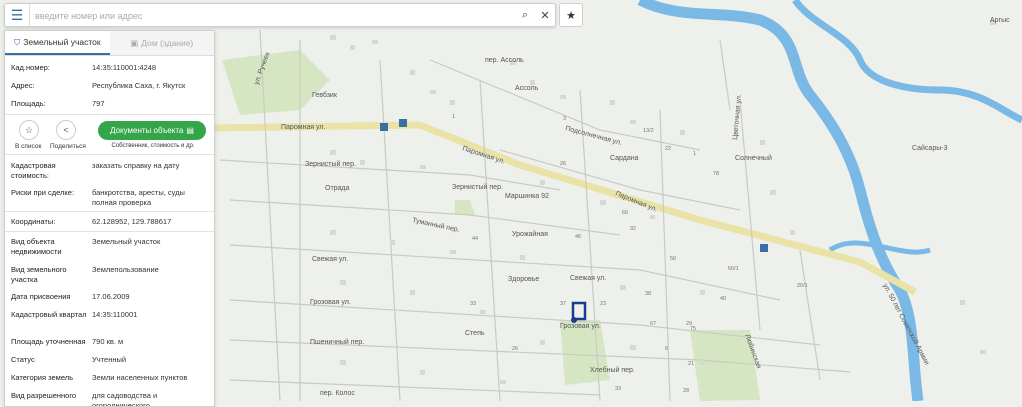  Describe the element at coordinates (525, 15) in the screenshot. I see `search-icon: ⌕` at that location.